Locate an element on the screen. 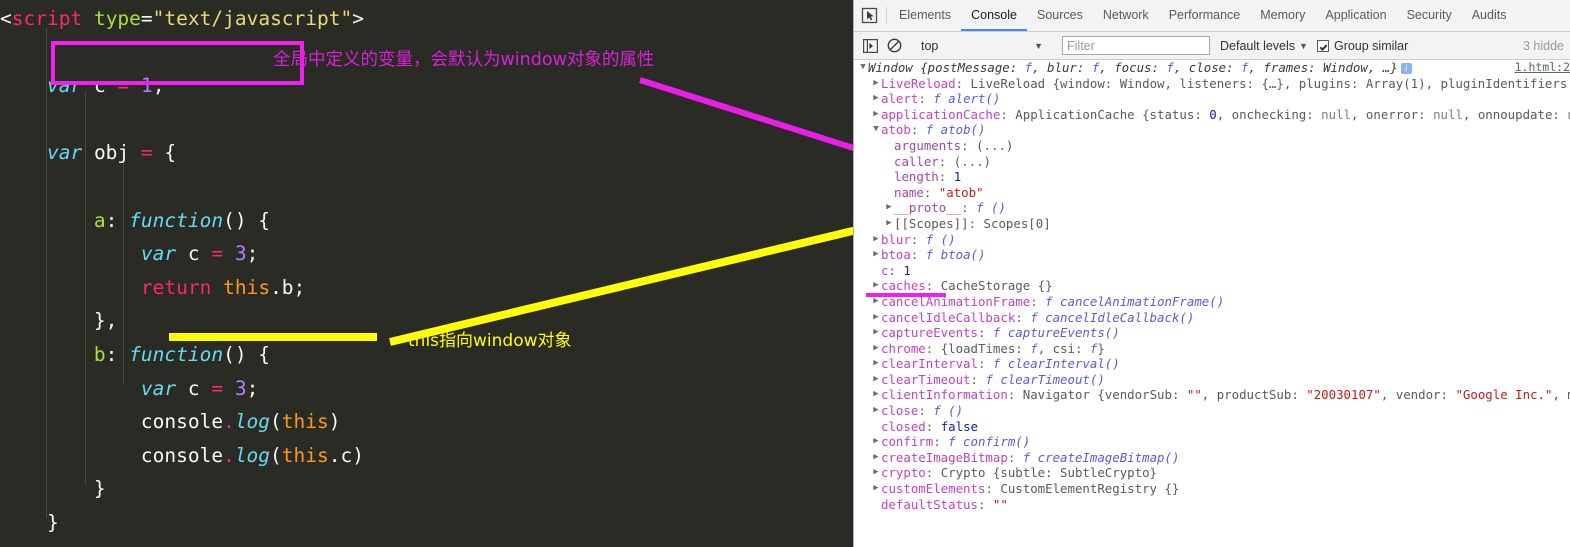 This screenshot has width=1570, height=547. tab-console: Console is located at coordinates (994, 15).